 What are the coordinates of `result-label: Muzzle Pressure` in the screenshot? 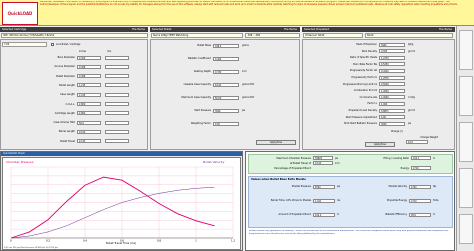 It's located at (301, 186).